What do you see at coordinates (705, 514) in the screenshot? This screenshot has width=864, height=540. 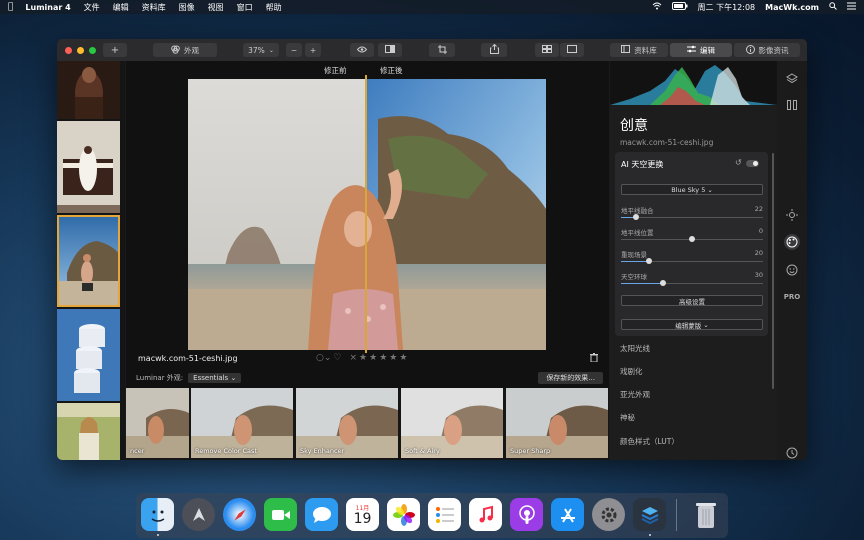 I see `trash-bin-icon` at bounding box center [705, 514].